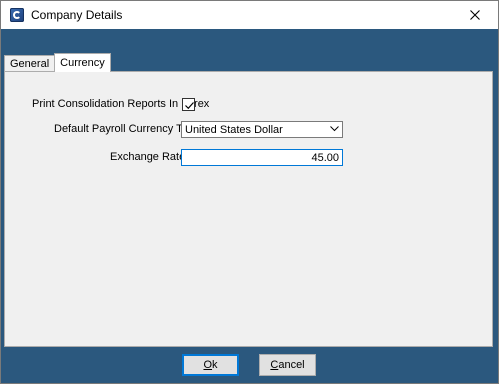 The width and height of the screenshot is (499, 384). What do you see at coordinates (262, 157) in the screenshot?
I see `exchange-rate-input: 45.00` at bounding box center [262, 157].